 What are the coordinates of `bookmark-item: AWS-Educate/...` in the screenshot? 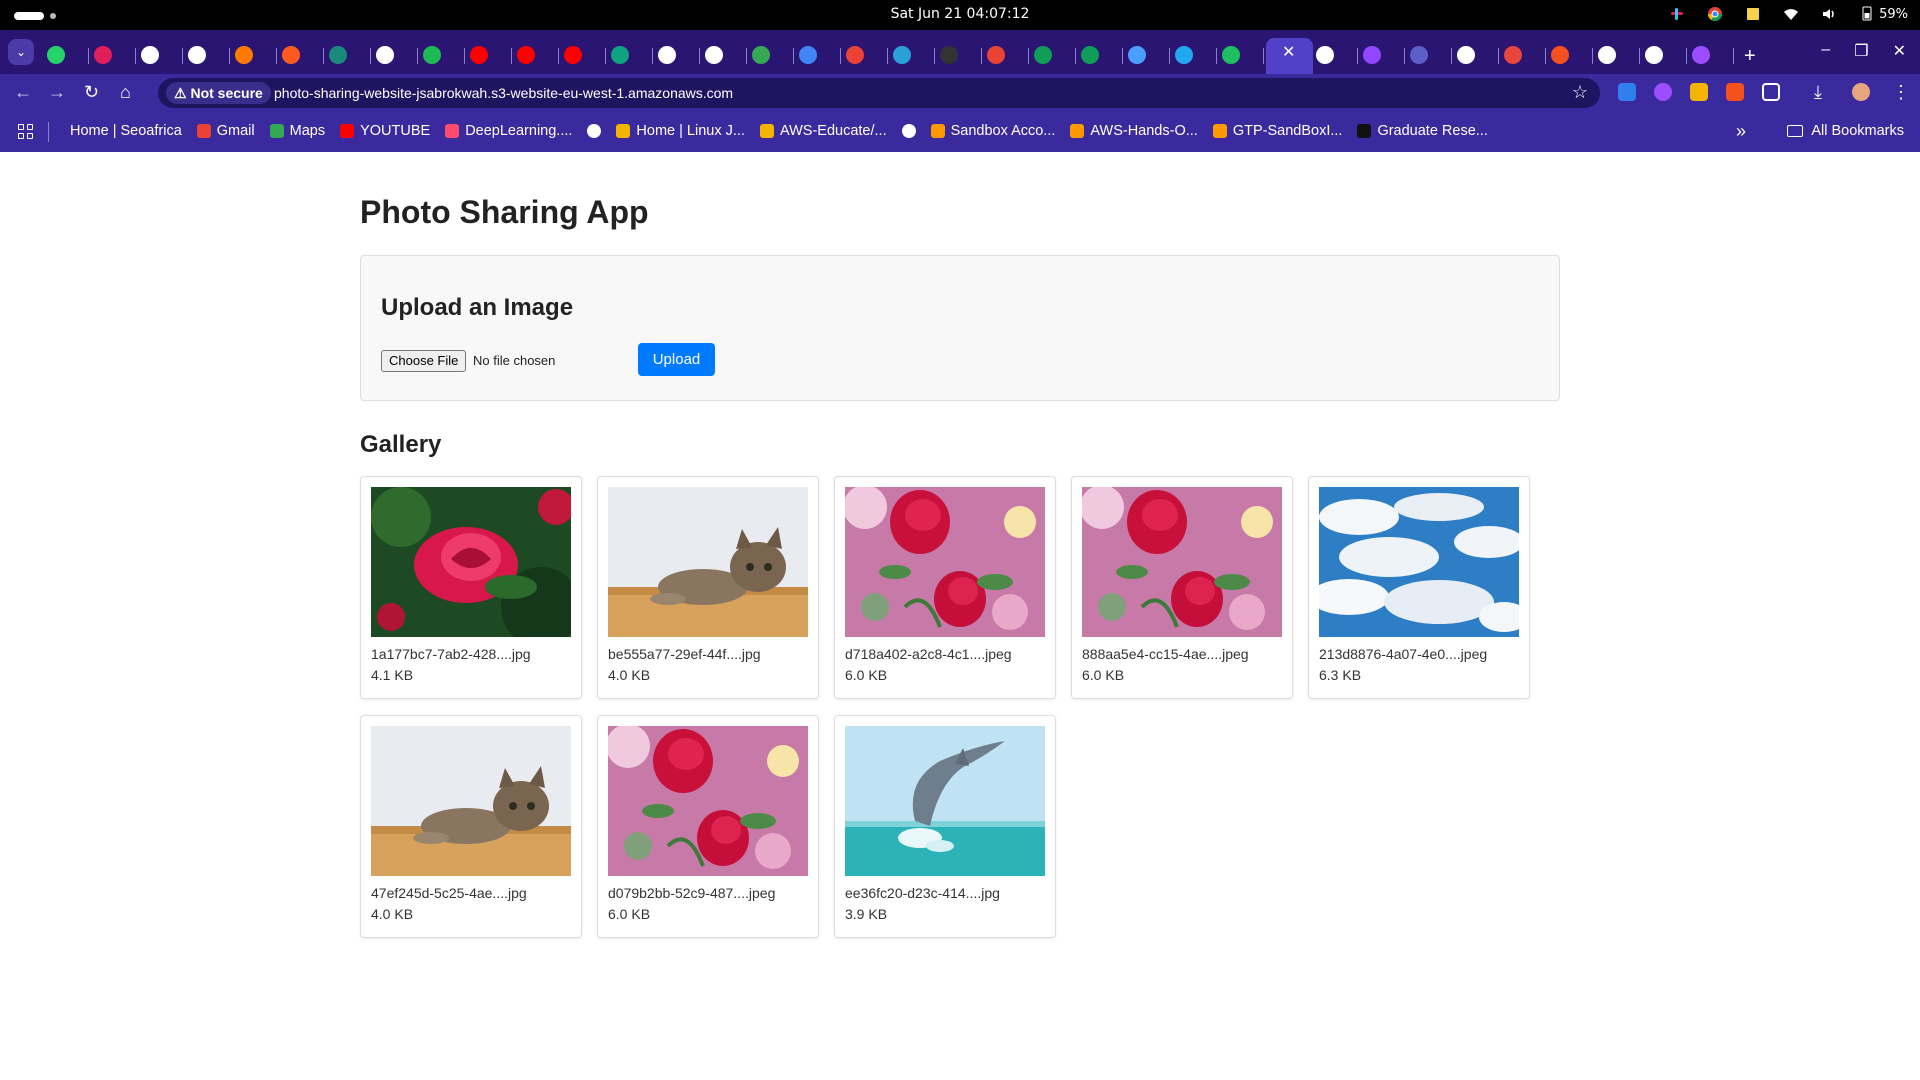 It's located at (823, 131).